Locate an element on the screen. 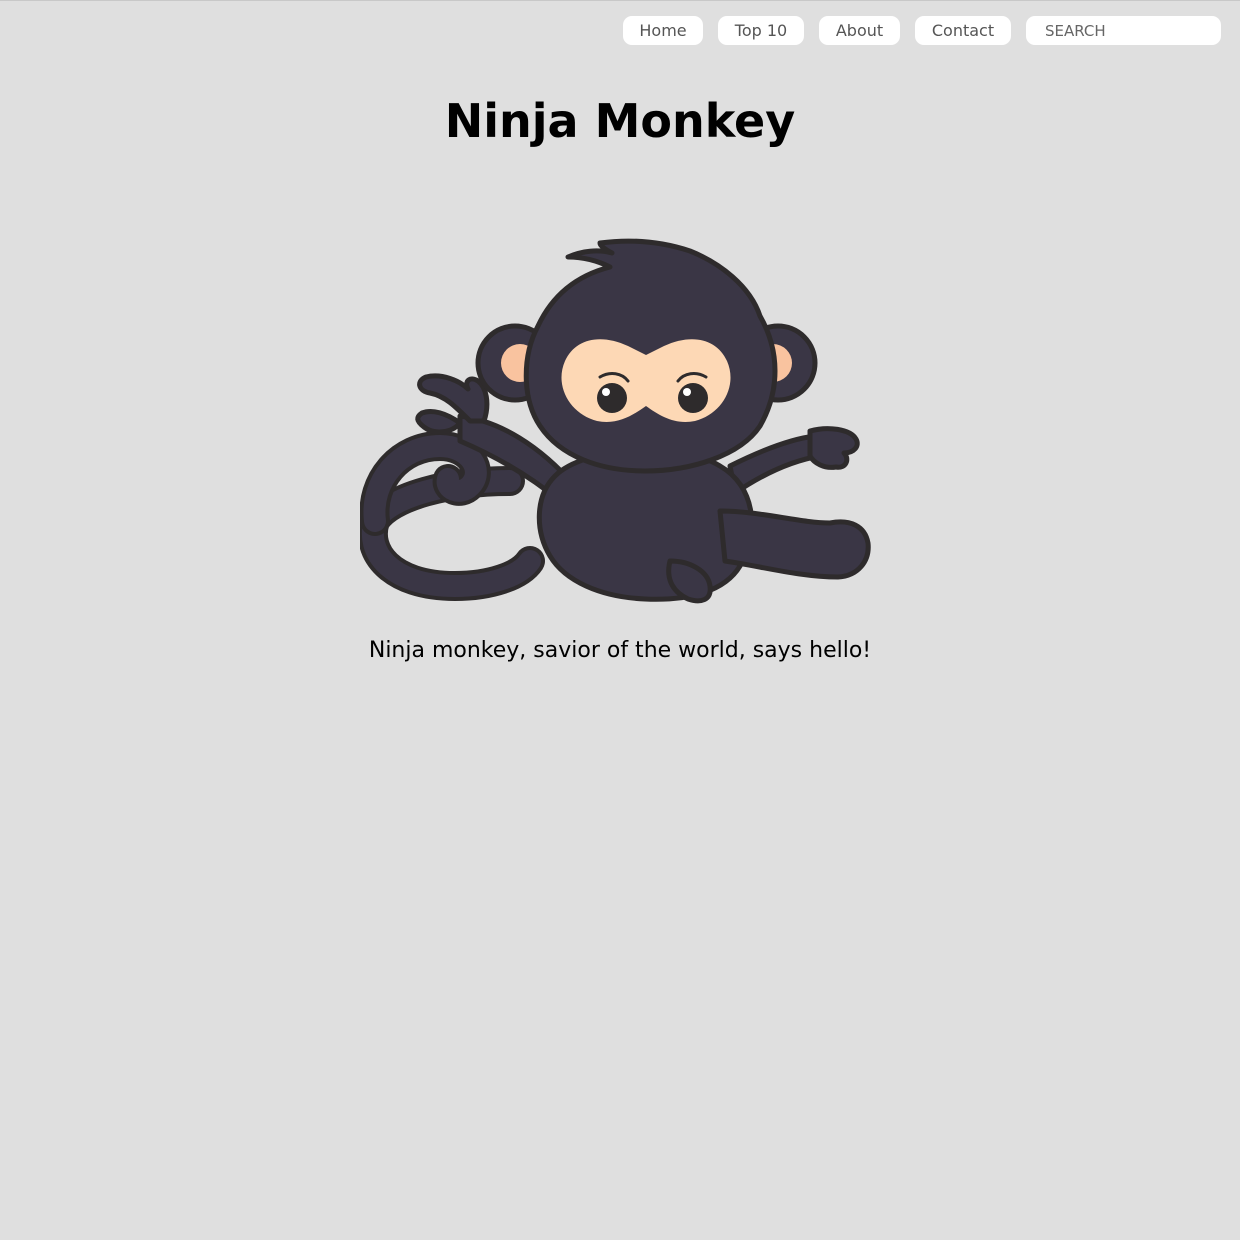 The image size is (1240, 1240). nav-contact-button: Contact is located at coordinates (963, 30).